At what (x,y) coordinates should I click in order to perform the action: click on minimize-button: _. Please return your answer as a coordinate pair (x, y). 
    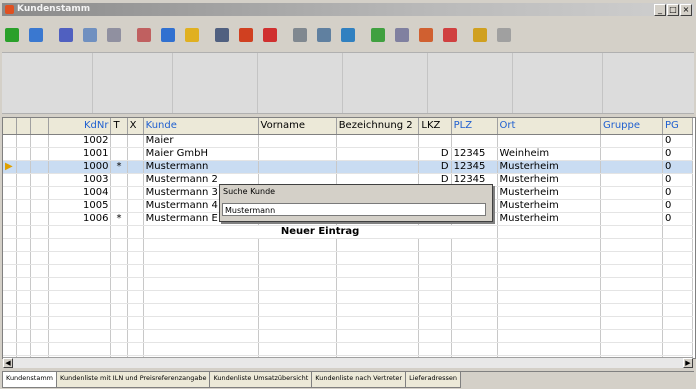
    Looking at the image, I should click on (660, 10).